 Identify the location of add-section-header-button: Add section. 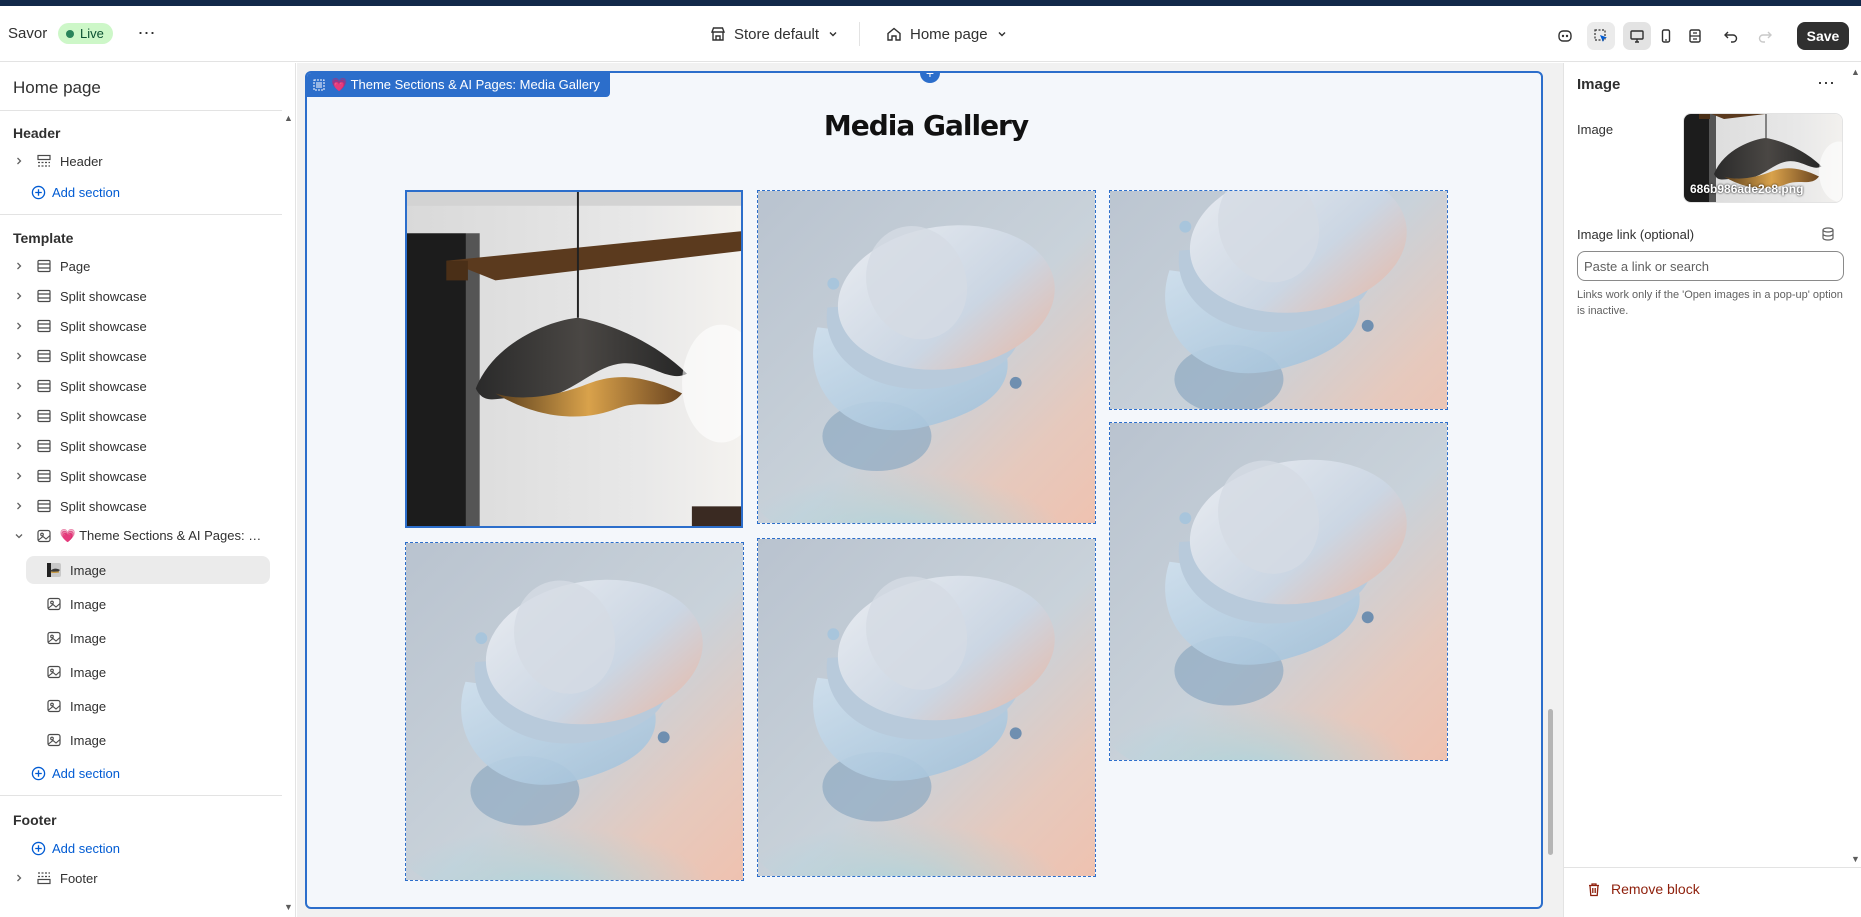
(75, 192).